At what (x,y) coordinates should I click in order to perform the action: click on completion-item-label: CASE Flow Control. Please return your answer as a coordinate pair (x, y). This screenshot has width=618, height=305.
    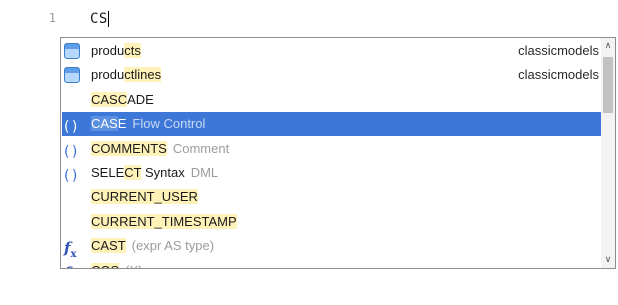
    Looking at the image, I should click on (148, 124).